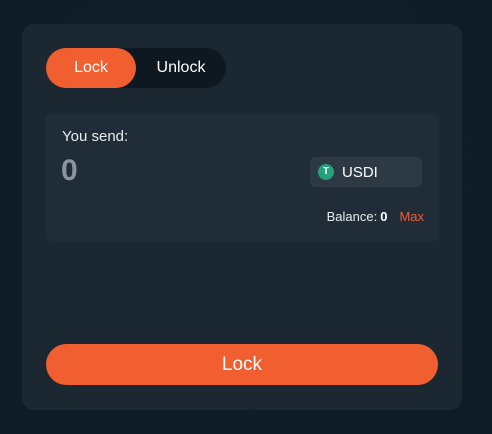 The height and width of the screenshot is (434, 492). I want to click on mode-toggle: Lock Unlock, so click(136, 68).